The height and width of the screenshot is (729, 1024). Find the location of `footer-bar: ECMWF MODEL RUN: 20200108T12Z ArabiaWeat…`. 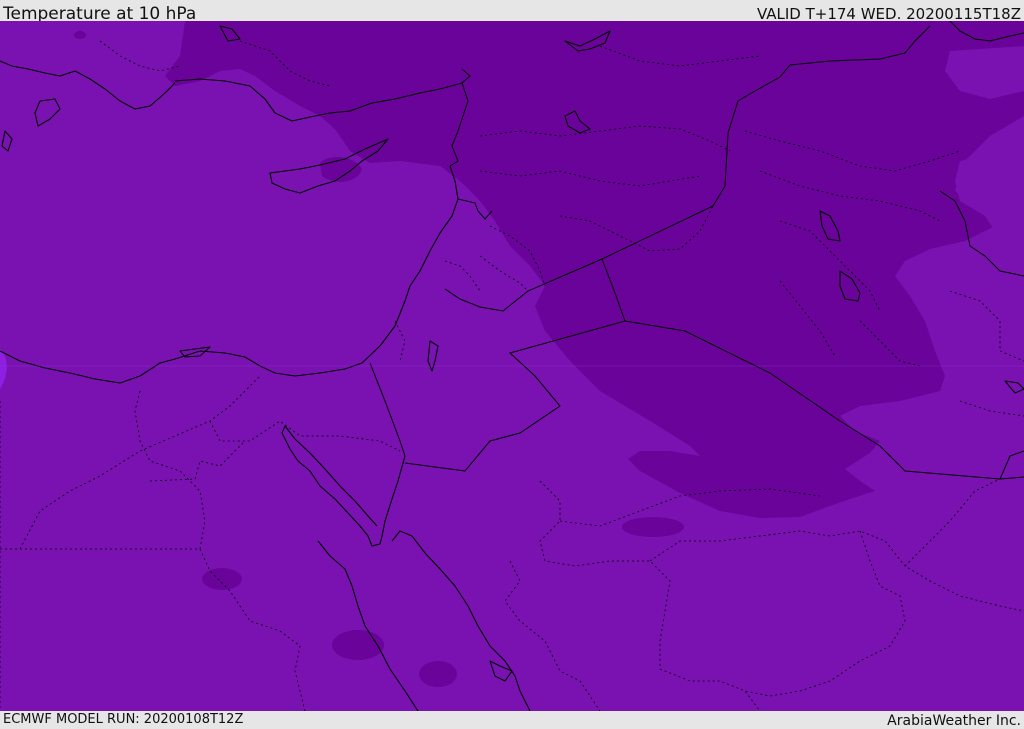

footer-bar: ECMWF MODEL RUN: 20200108T12Z ArabiaWeat… is located at coordinates (512, 720).